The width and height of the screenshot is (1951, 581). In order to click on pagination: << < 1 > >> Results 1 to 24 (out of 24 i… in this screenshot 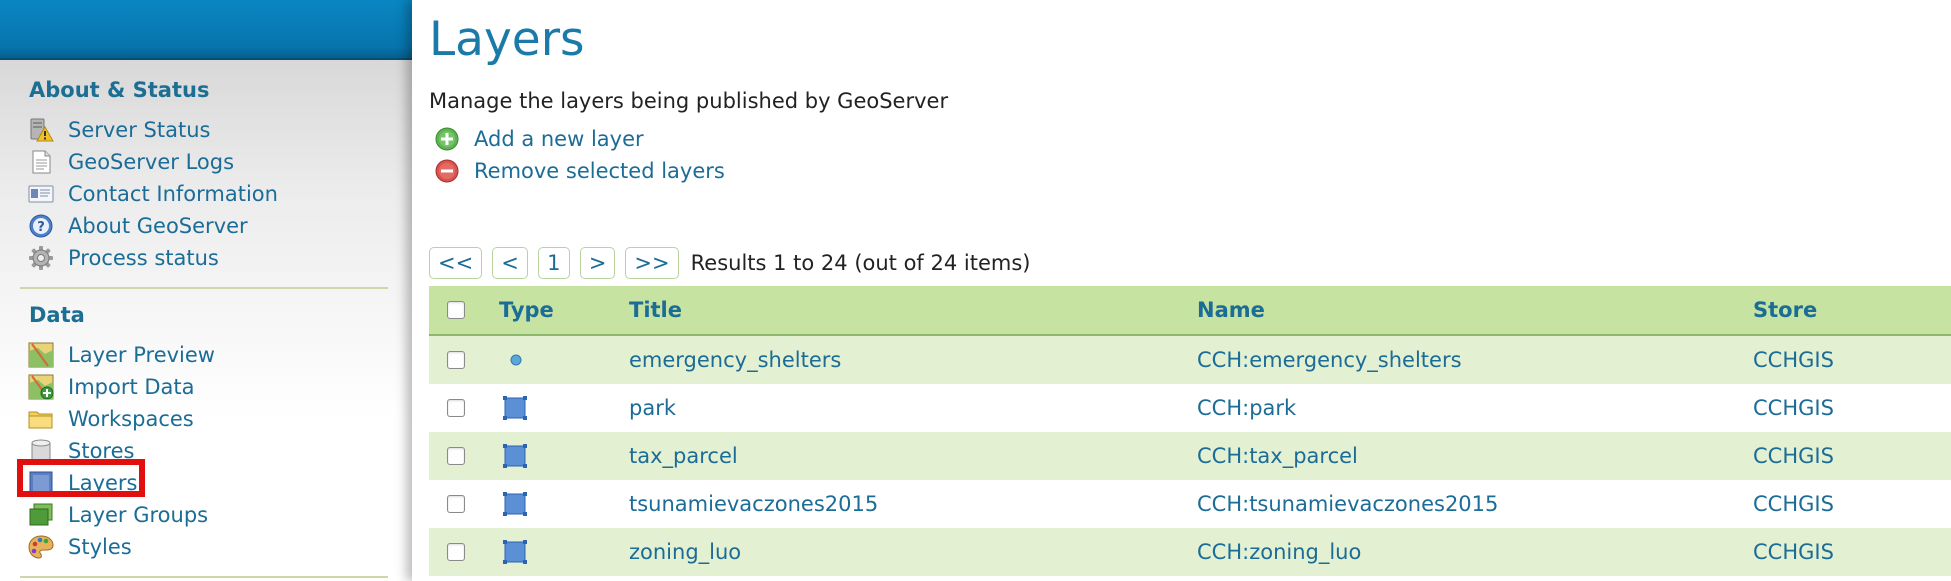, I will do `click(729, 263)`.